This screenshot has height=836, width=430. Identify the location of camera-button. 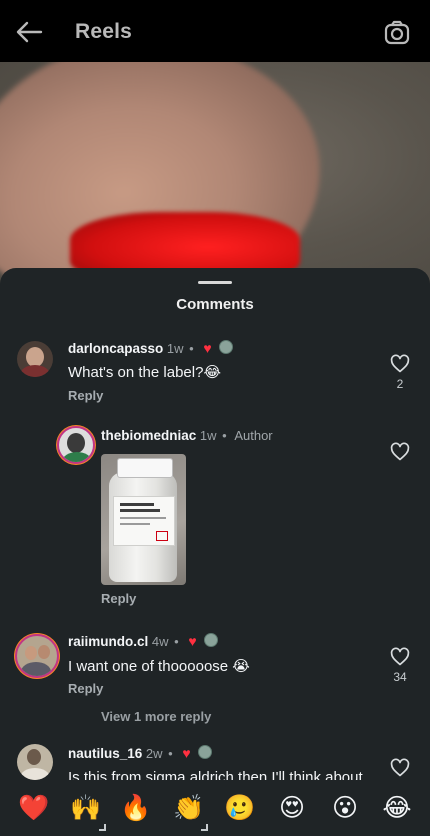
(397, 33).